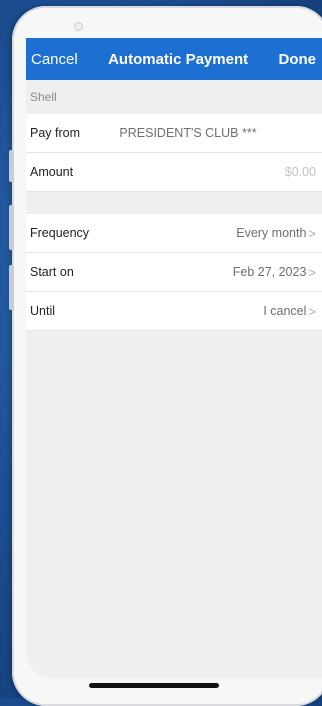 This screenshot has height=706, width=322. I want to click on nav-bar: Cancel Automatic Payment Done, so click(174, 59).